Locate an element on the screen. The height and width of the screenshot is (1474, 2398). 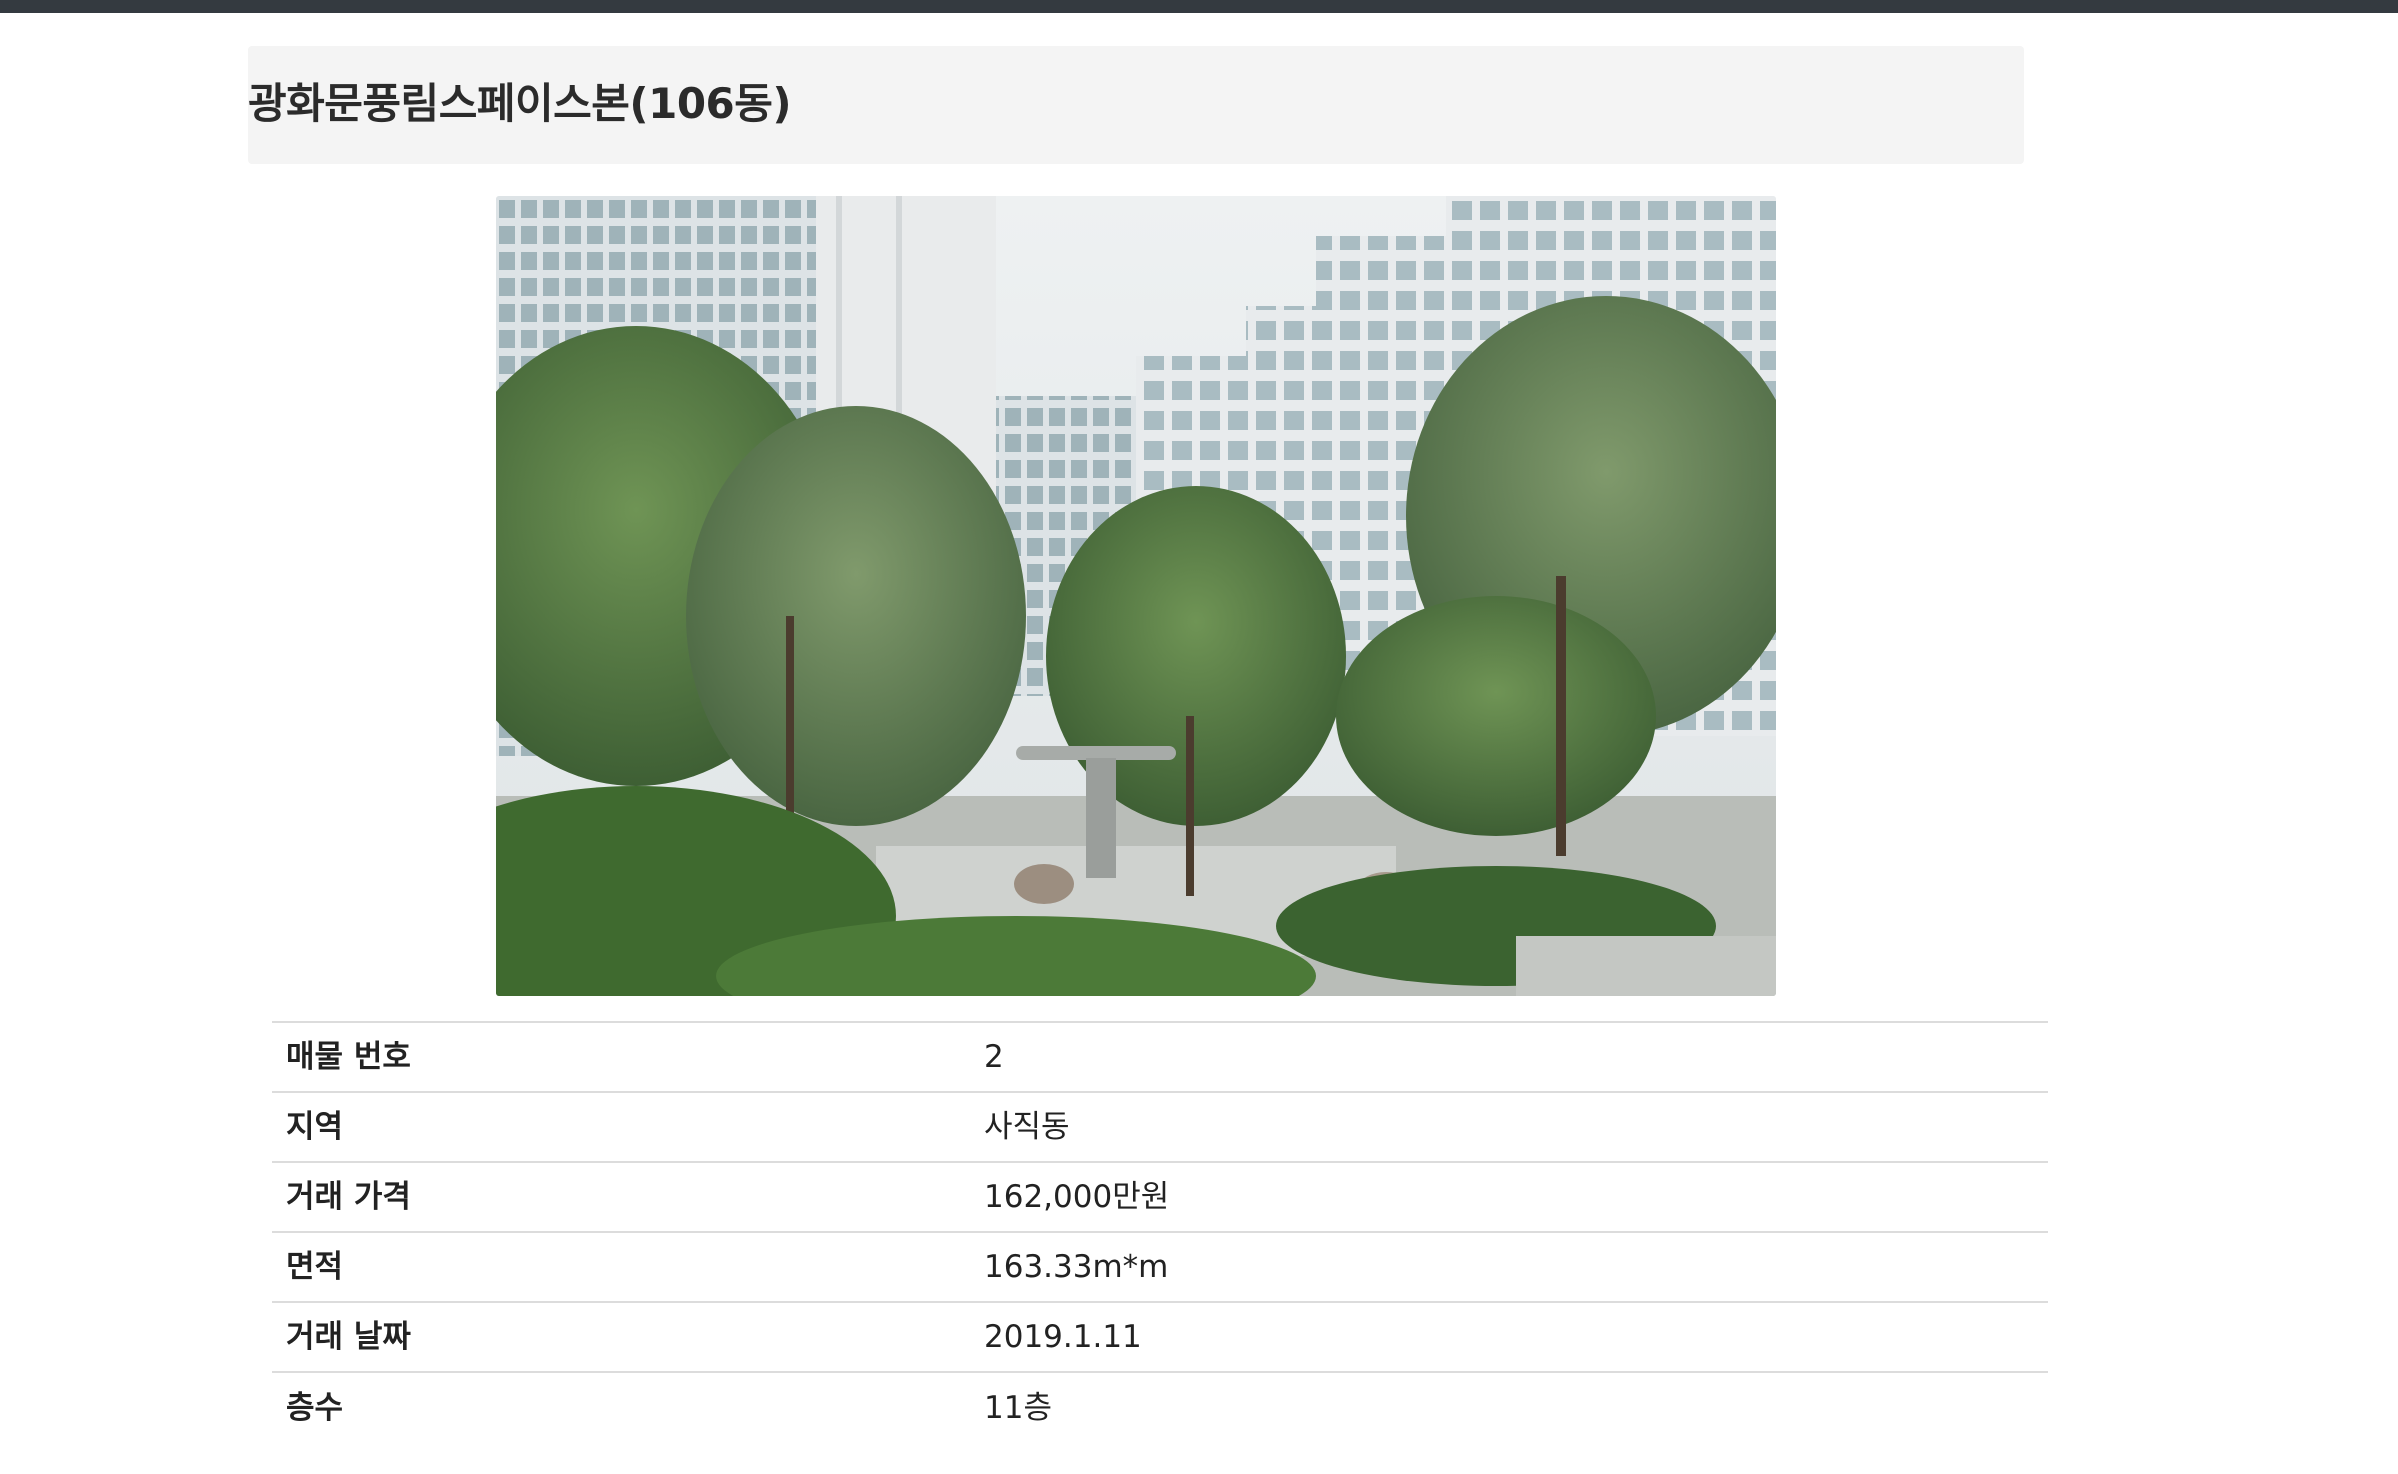
table-row: 면적 163.33m*m is located at coordinates (1160, 1266).